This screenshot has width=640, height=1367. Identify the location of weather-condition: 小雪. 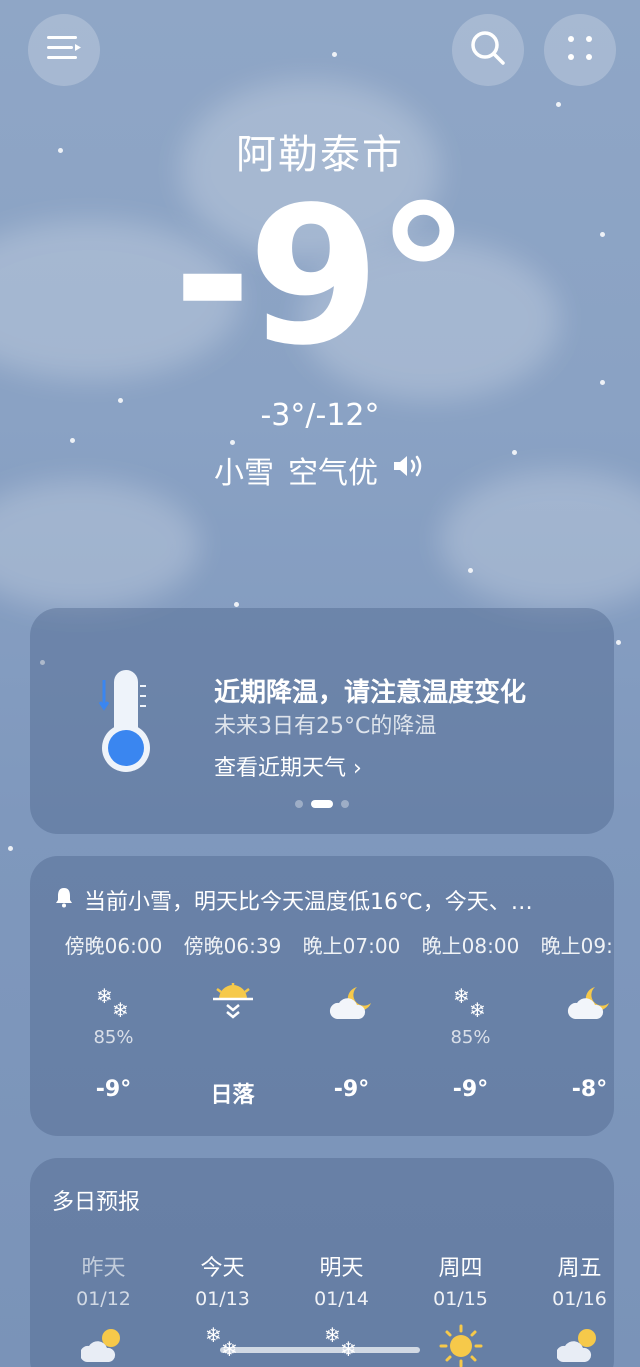
(244, 473).